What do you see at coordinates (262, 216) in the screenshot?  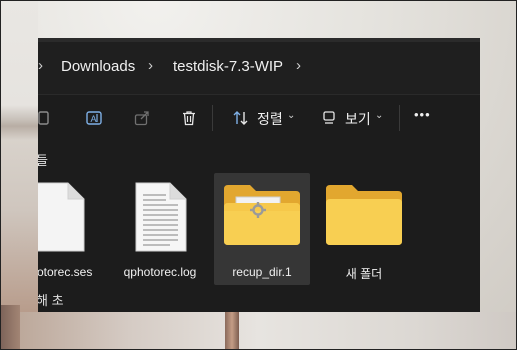 I see `folder-with-file-icon` at bounding box center [262, 216].